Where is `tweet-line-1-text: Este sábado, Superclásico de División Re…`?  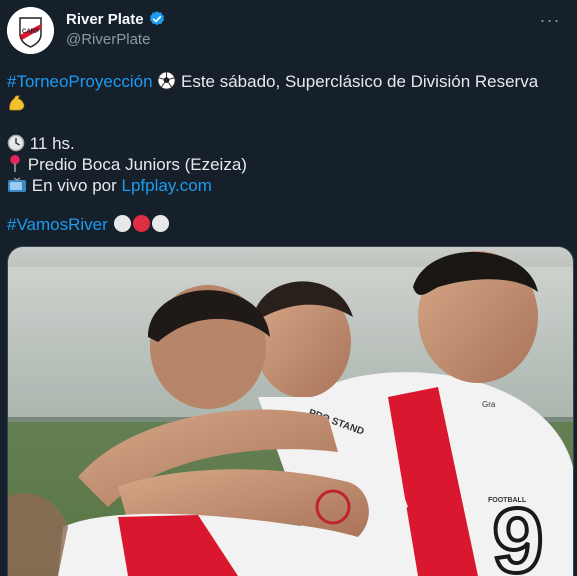 tweet-line-1-text: Este sábado, Superclásico de División Re… is located at coordinates (357, 81).